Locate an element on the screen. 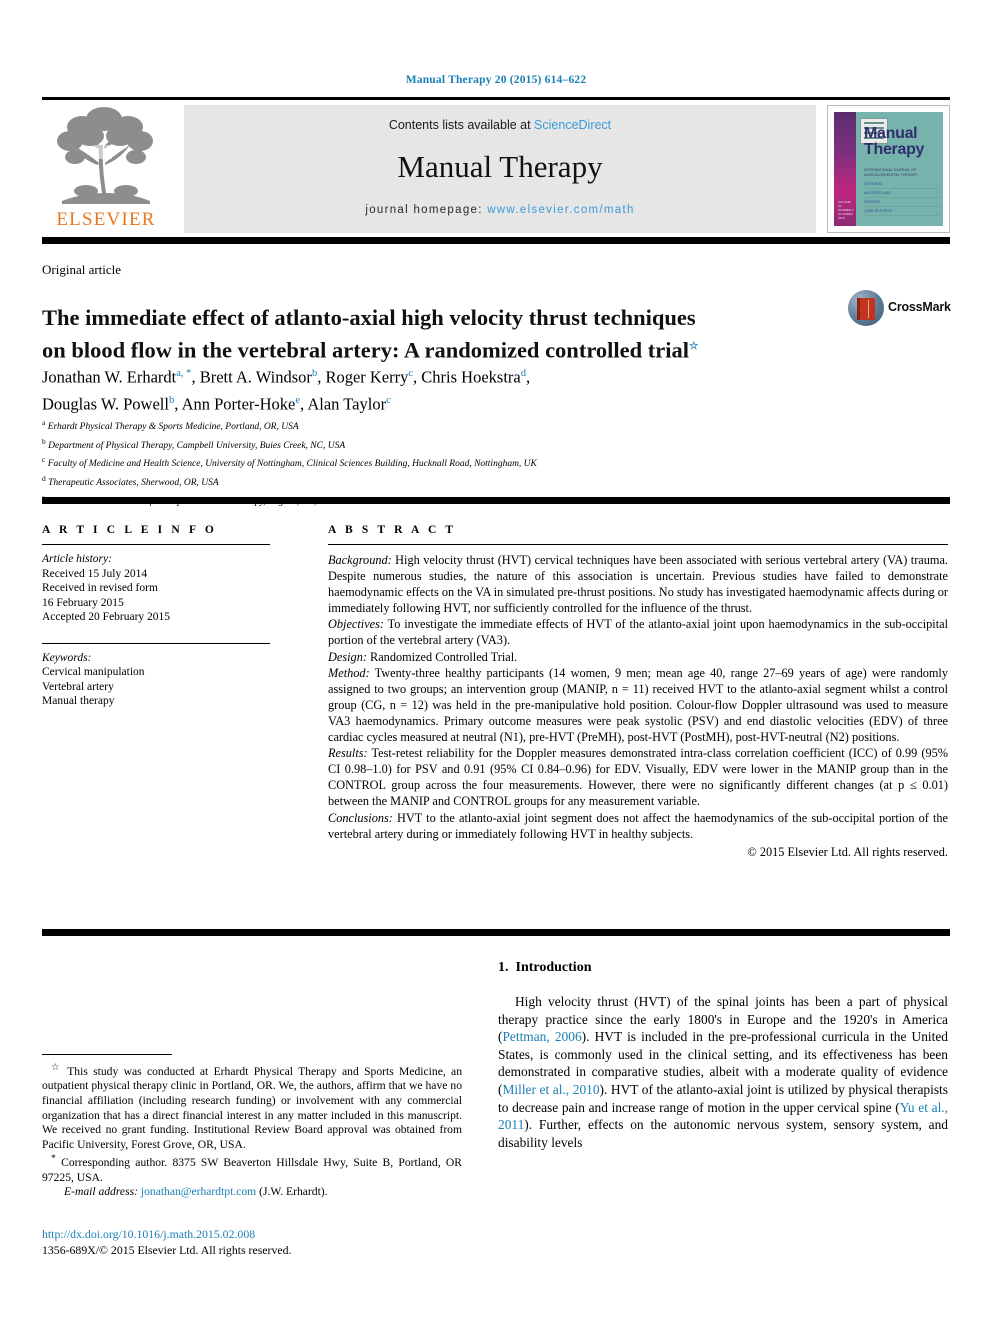 The width and height of the screenshot is (992, 1323). abstract-bottom-rule is located at coordinates (496, 932).